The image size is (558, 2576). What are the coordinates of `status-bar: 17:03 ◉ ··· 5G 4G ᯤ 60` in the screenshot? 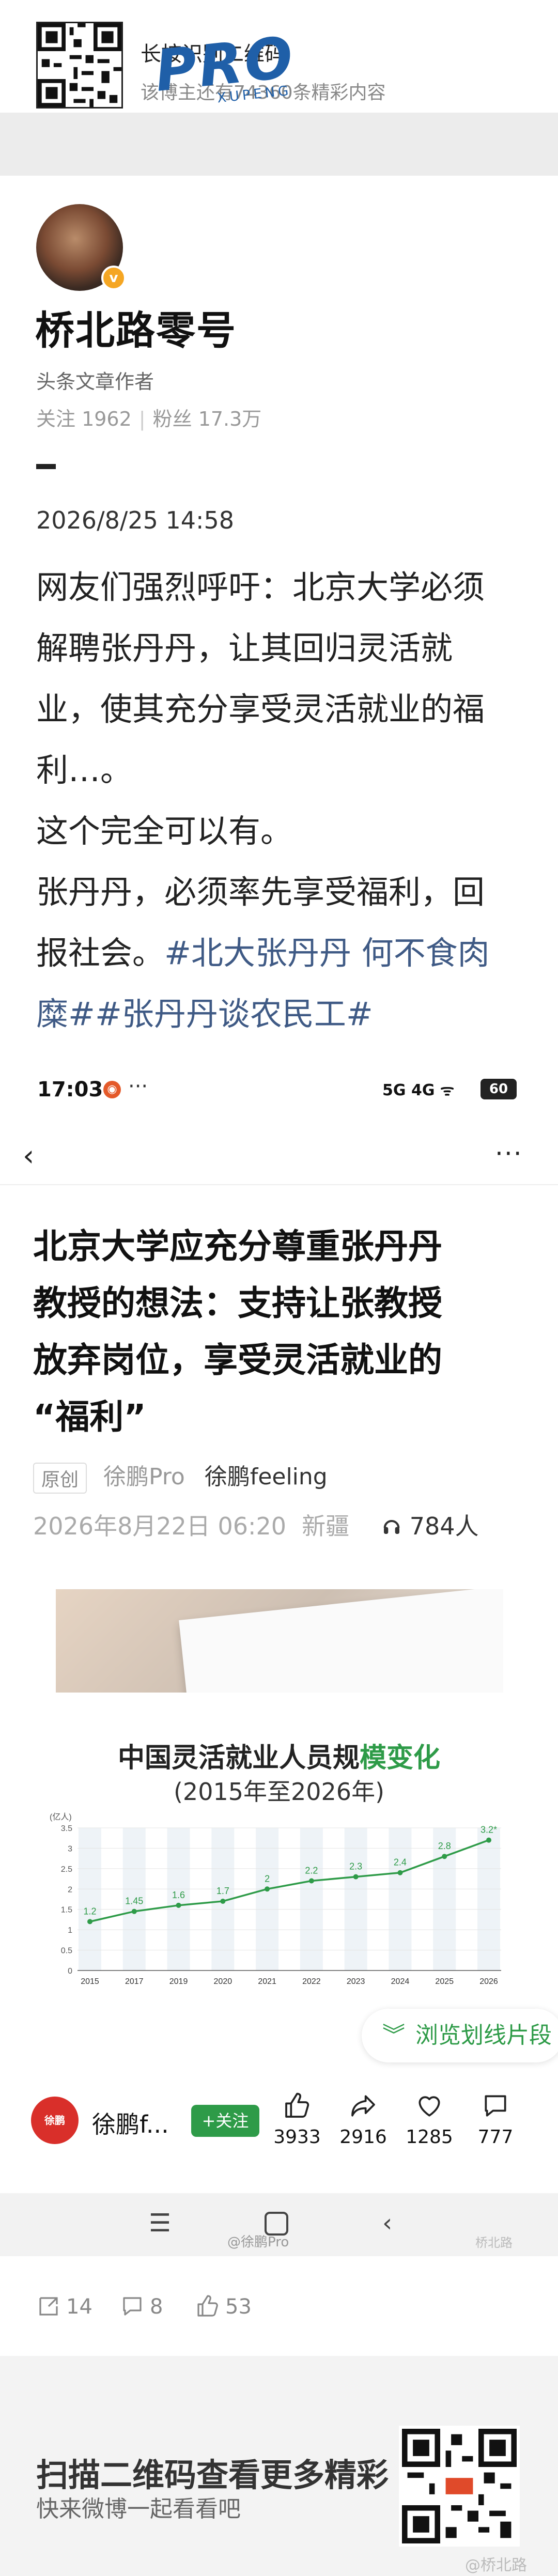 It's located at (279, 1090).